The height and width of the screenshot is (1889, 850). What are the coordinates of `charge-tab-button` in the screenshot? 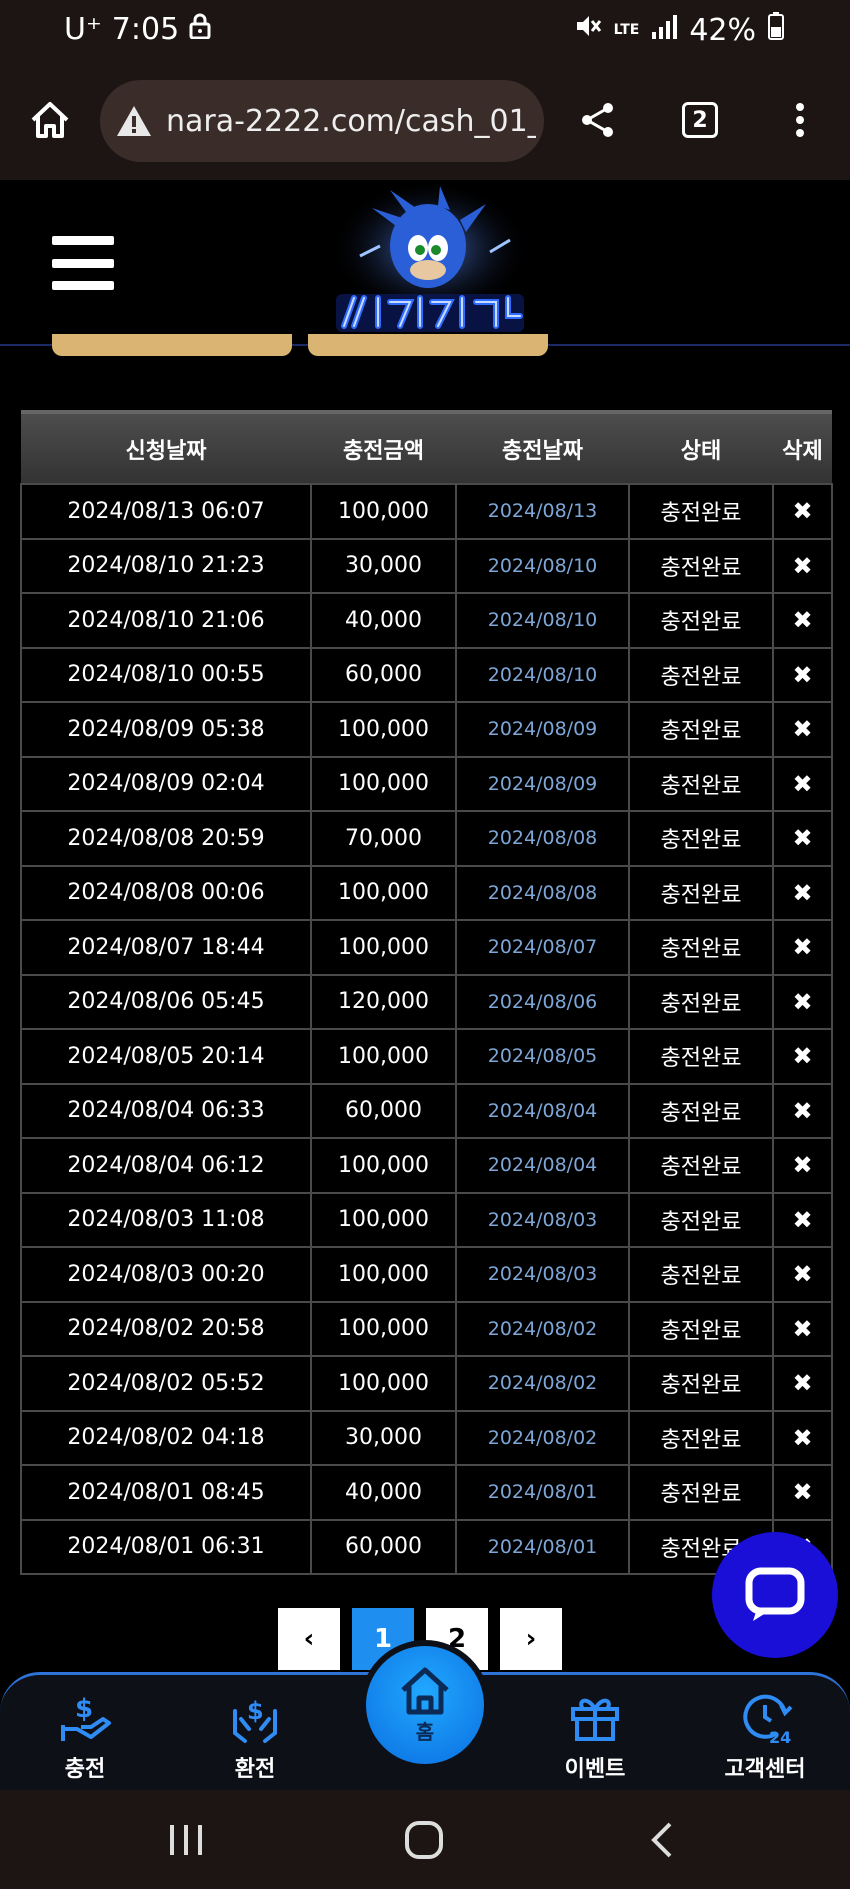 It's located at (172, 345).